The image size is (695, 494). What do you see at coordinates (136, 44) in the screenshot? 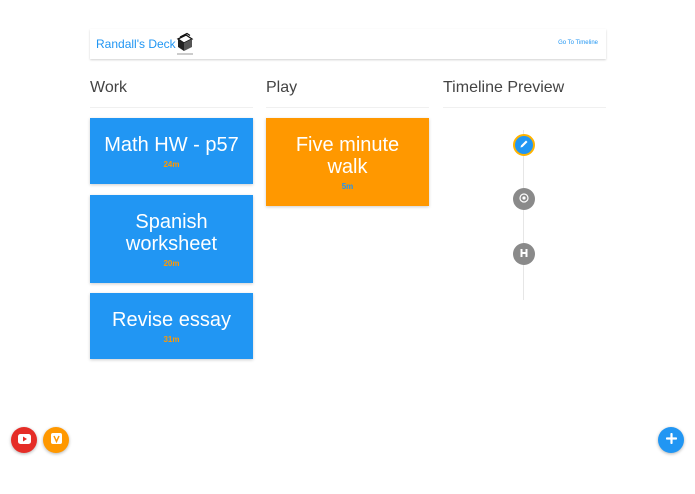
I see `deck-title: Randall's Deck` at bounding box center [136, 44].